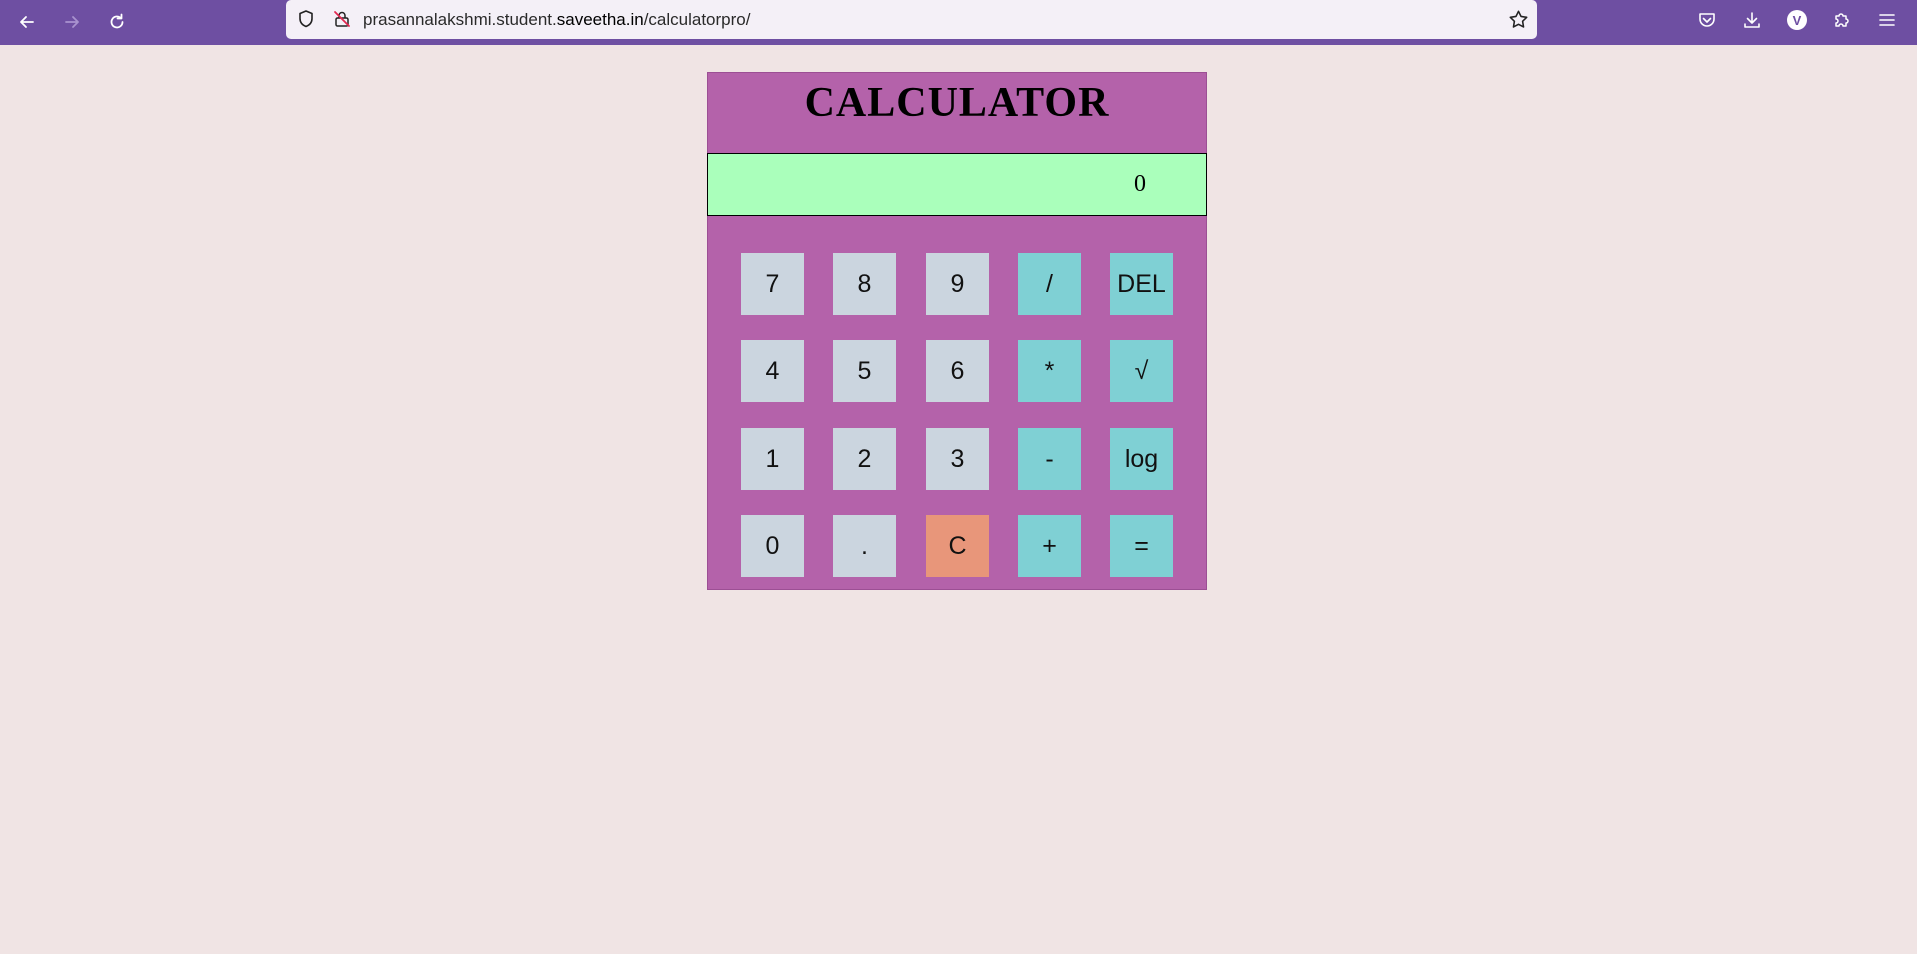  I want to click on key-digit-0: 0, so click(772, 546).